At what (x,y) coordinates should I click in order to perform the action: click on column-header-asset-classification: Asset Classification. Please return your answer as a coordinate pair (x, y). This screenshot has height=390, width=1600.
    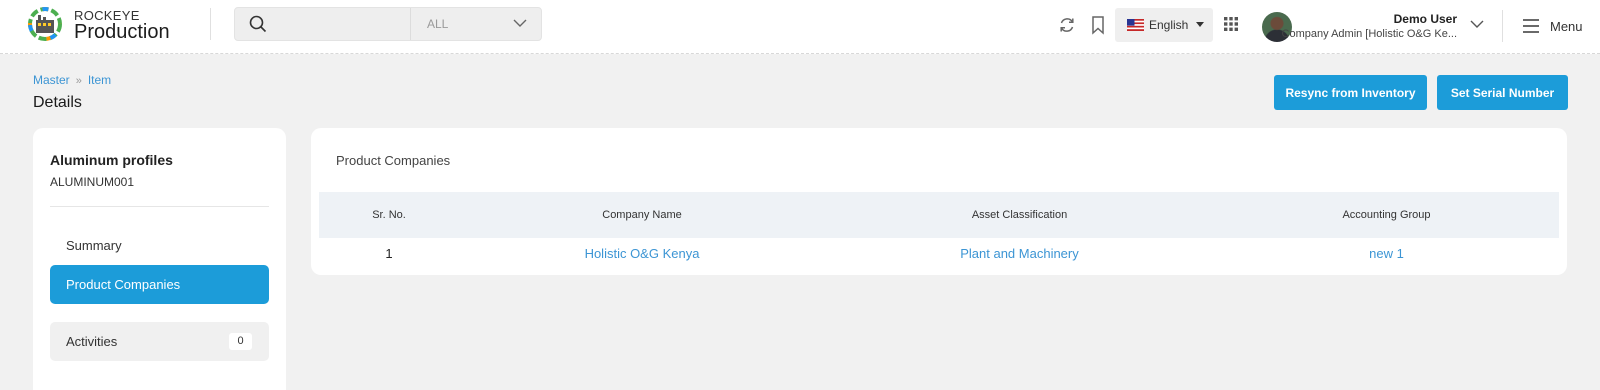
    Looking at the image, I should click on (1019, 215).